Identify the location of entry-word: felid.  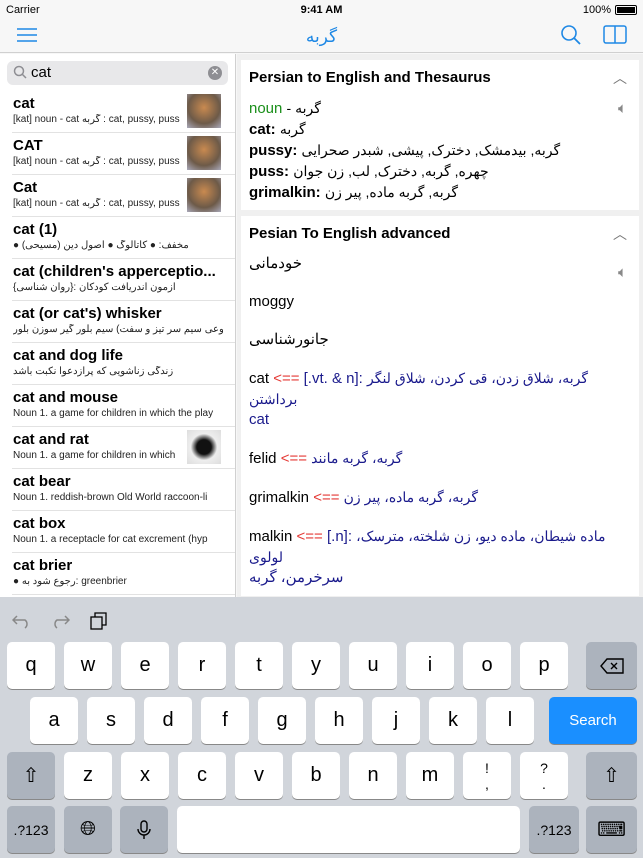
(263, 458).